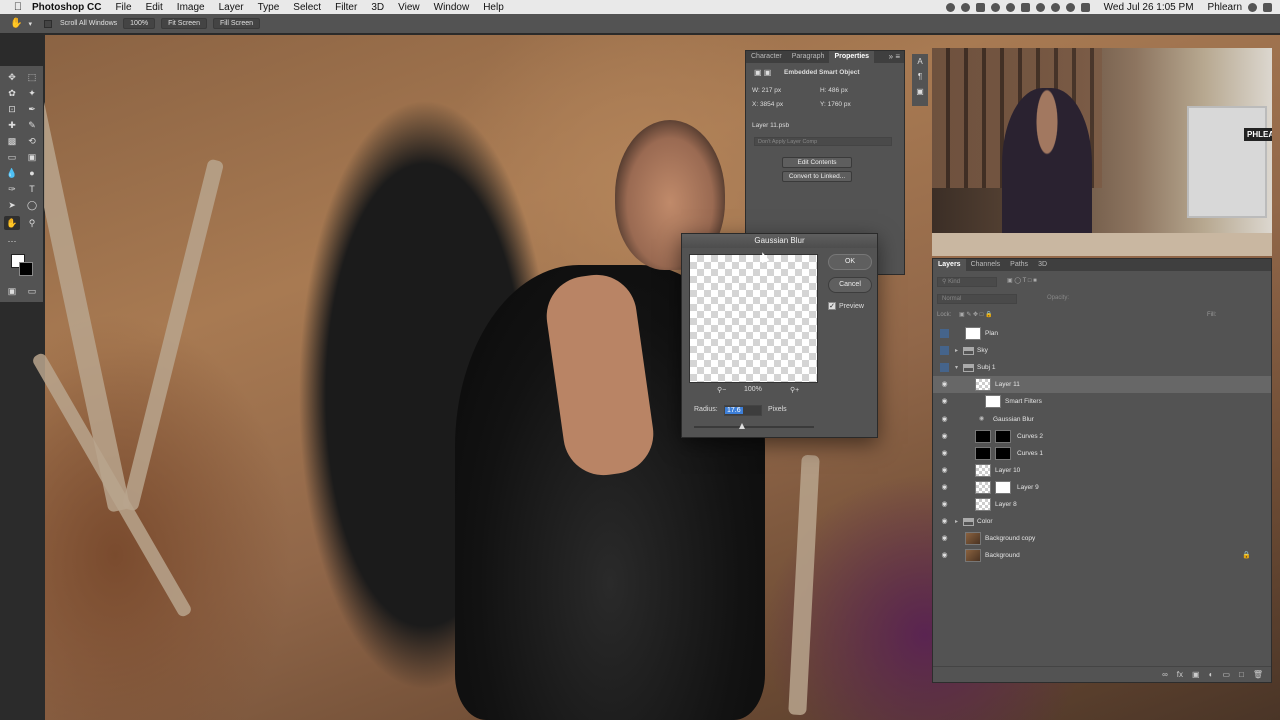  Describe the element at coordinates (850, 262) in the screenshot. I see `ok-button: OK` at that location.